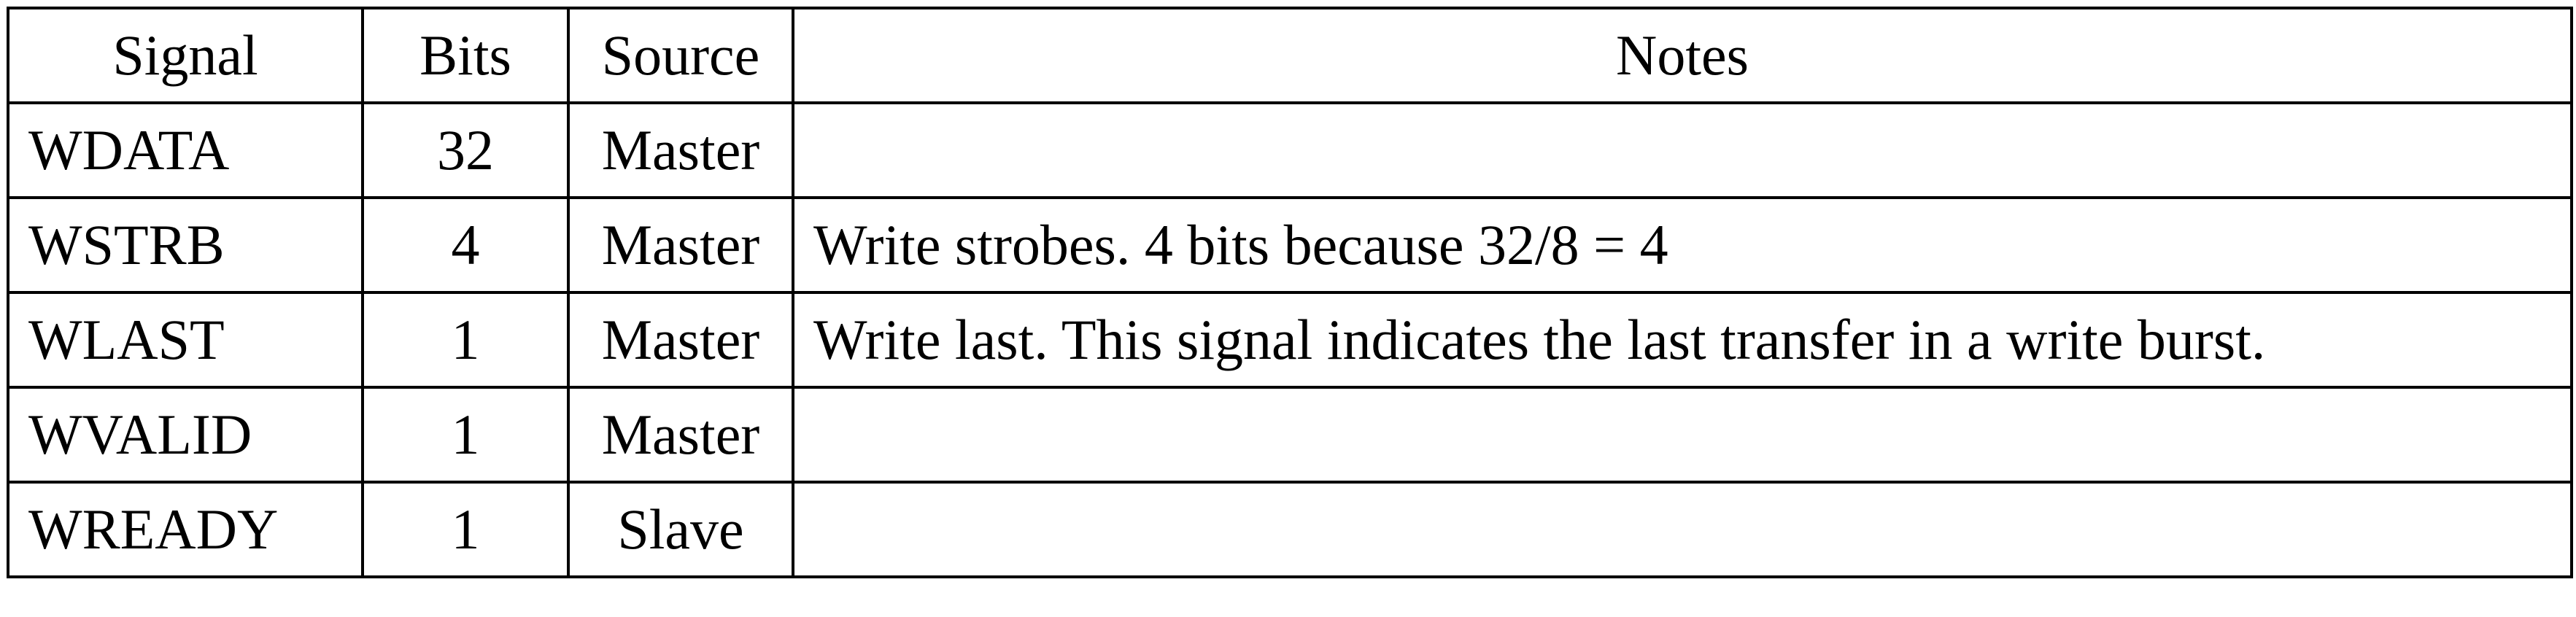  Describe the element at coordinates (185, 435) in the screenshot. I see `signal-cell: WVALID` at that location.